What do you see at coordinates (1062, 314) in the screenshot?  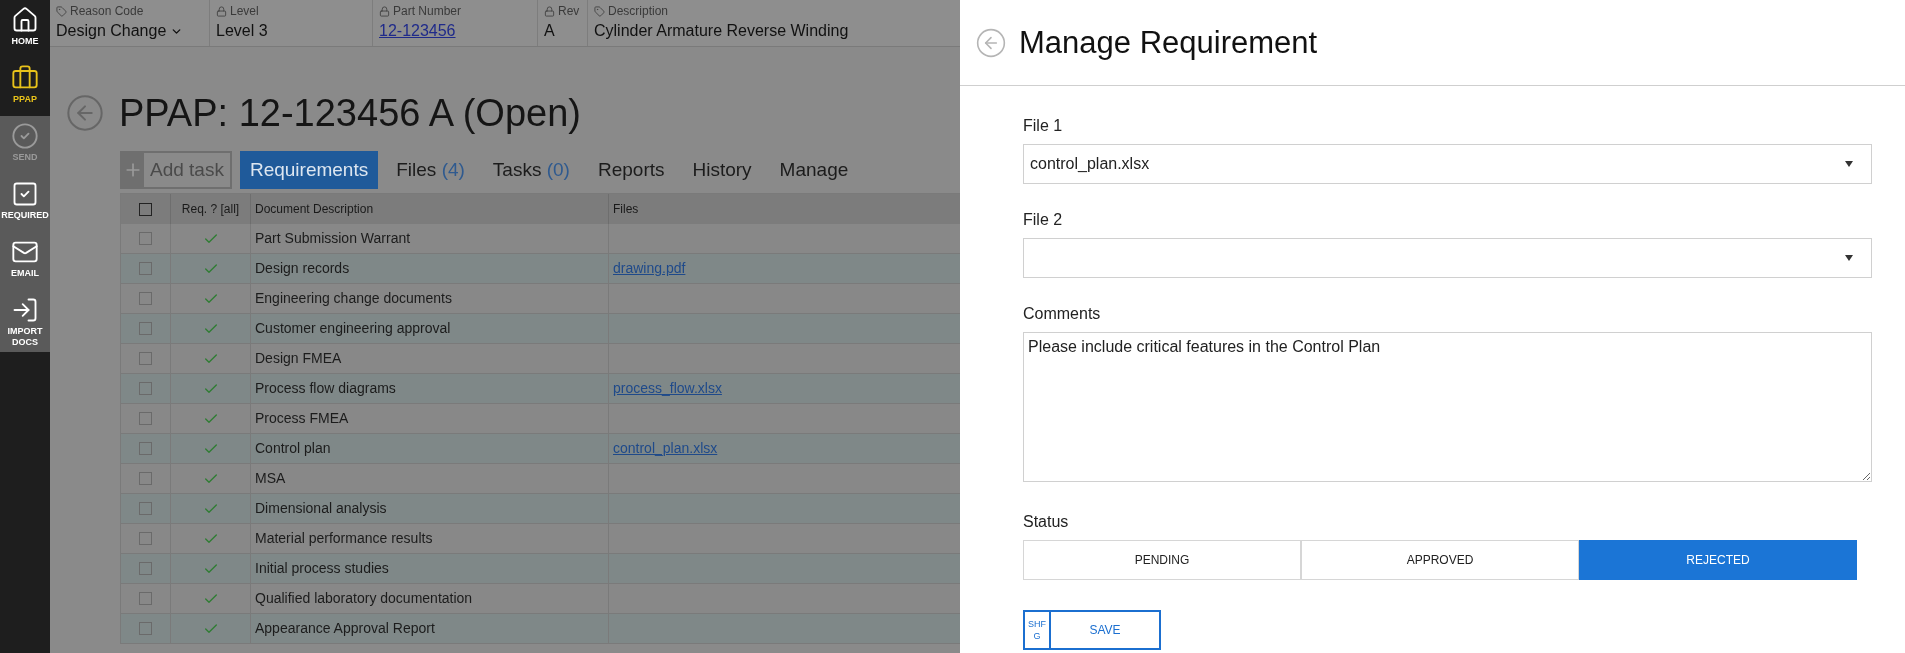 I see `field-label: Comments` at bounding box center [1062, 314].